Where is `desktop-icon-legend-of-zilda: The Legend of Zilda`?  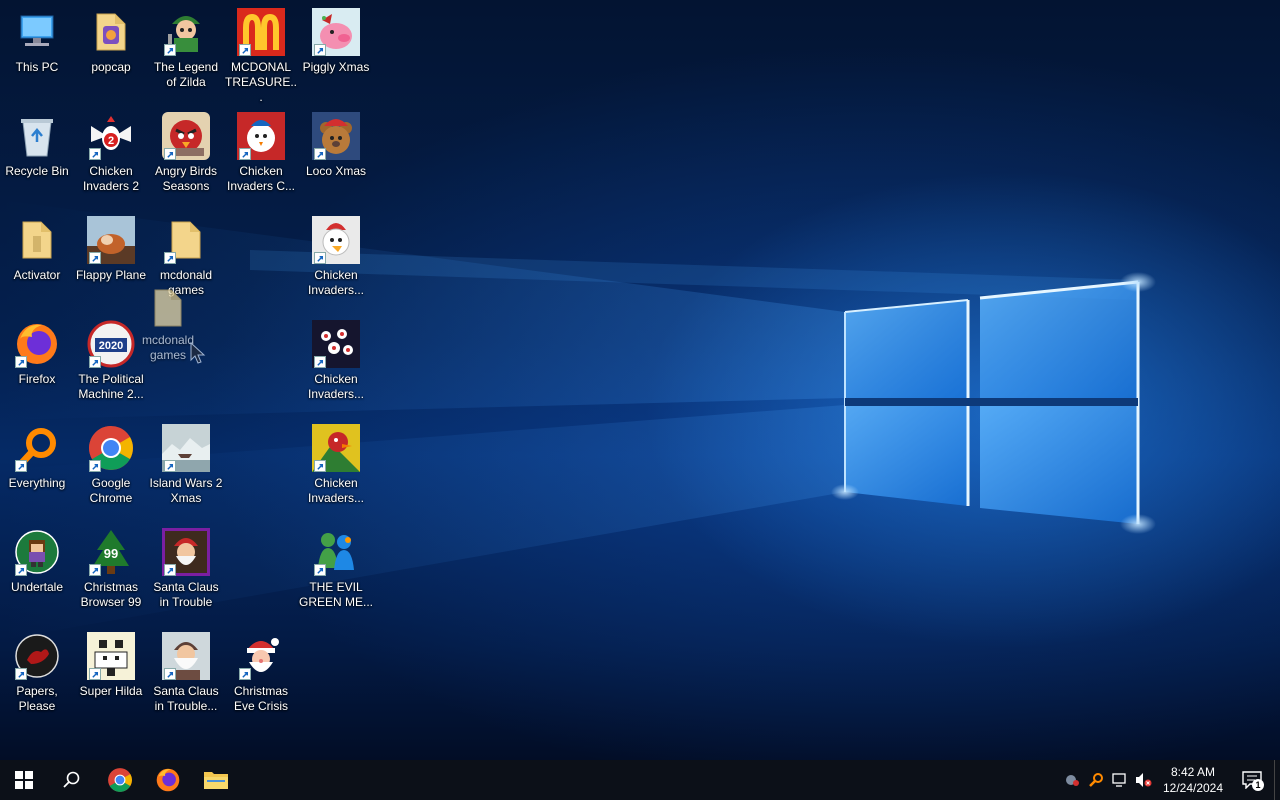 desktop-icon-legend-of-zilda: The Legend of Zilda is located at coordinates (186, 52).